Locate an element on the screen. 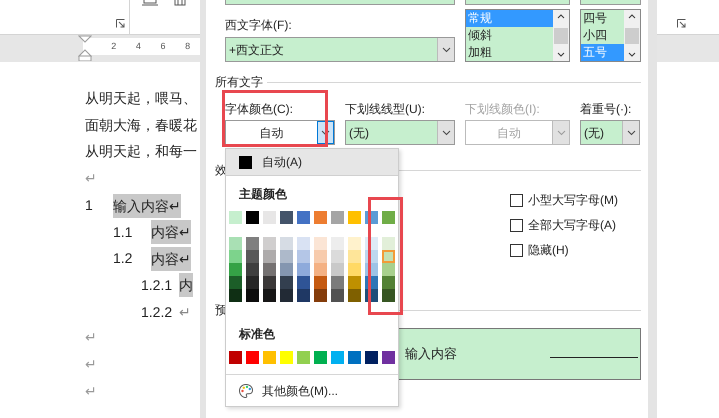 The height and width of the screenshot is (418, 719). font-size-field is located at coordinates (610, 2).